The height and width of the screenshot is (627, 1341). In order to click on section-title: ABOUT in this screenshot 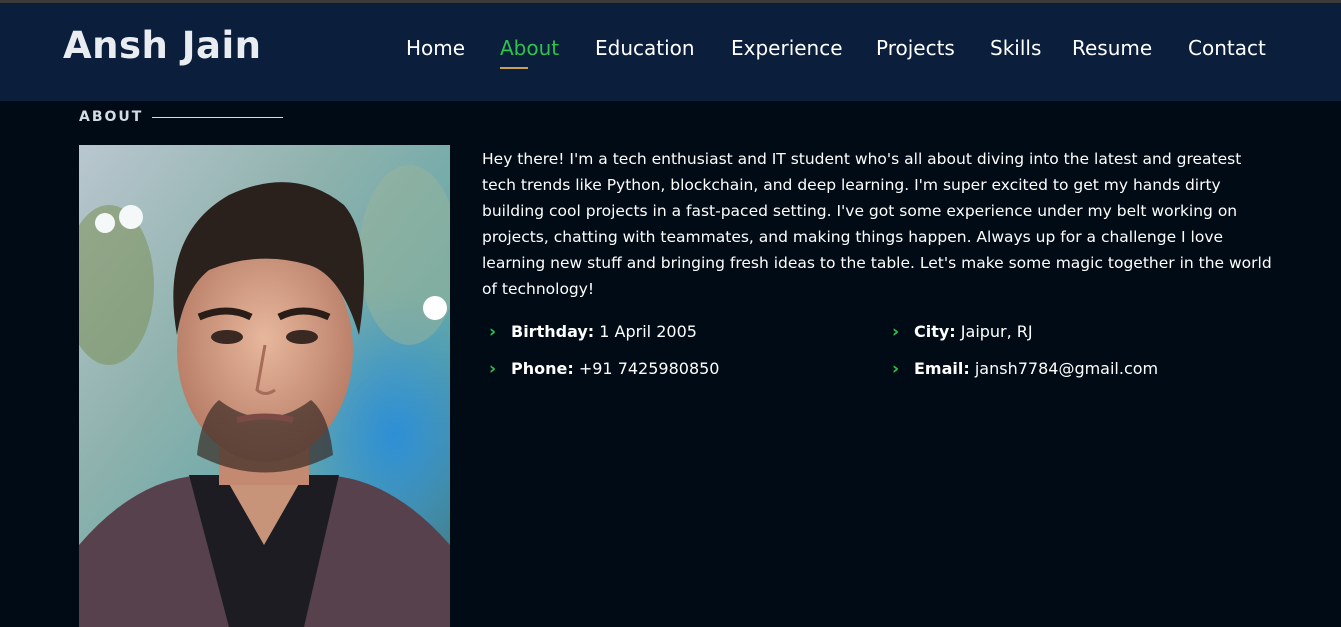, I will do `click(111, 117)`.